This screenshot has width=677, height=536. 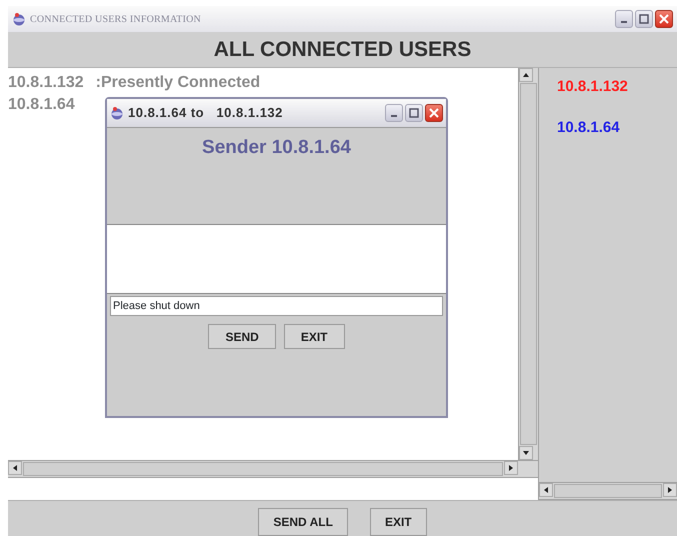 I want to click on user-ip: 10.8.1.64, so click(x=617, y=127).